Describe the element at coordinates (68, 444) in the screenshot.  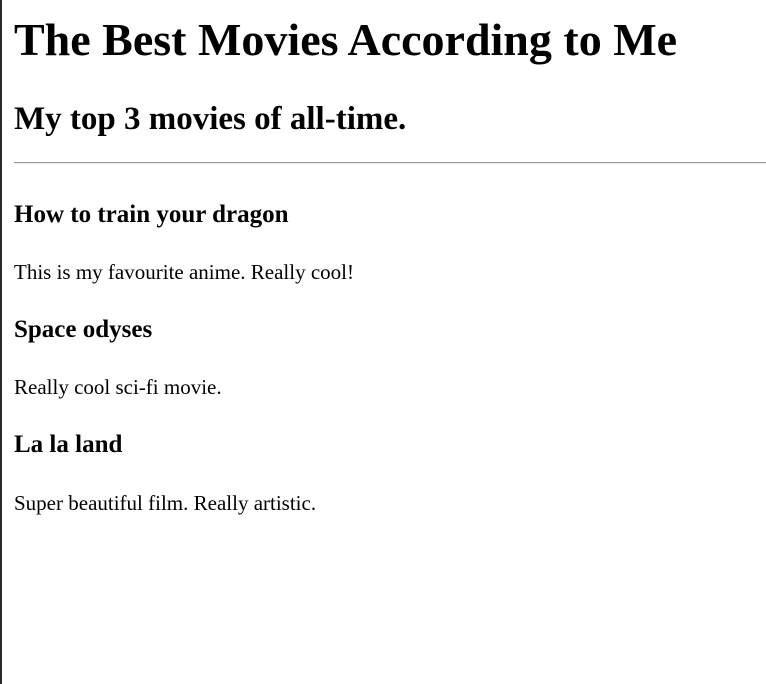
I see `movie-title-3: La la land` at that location.